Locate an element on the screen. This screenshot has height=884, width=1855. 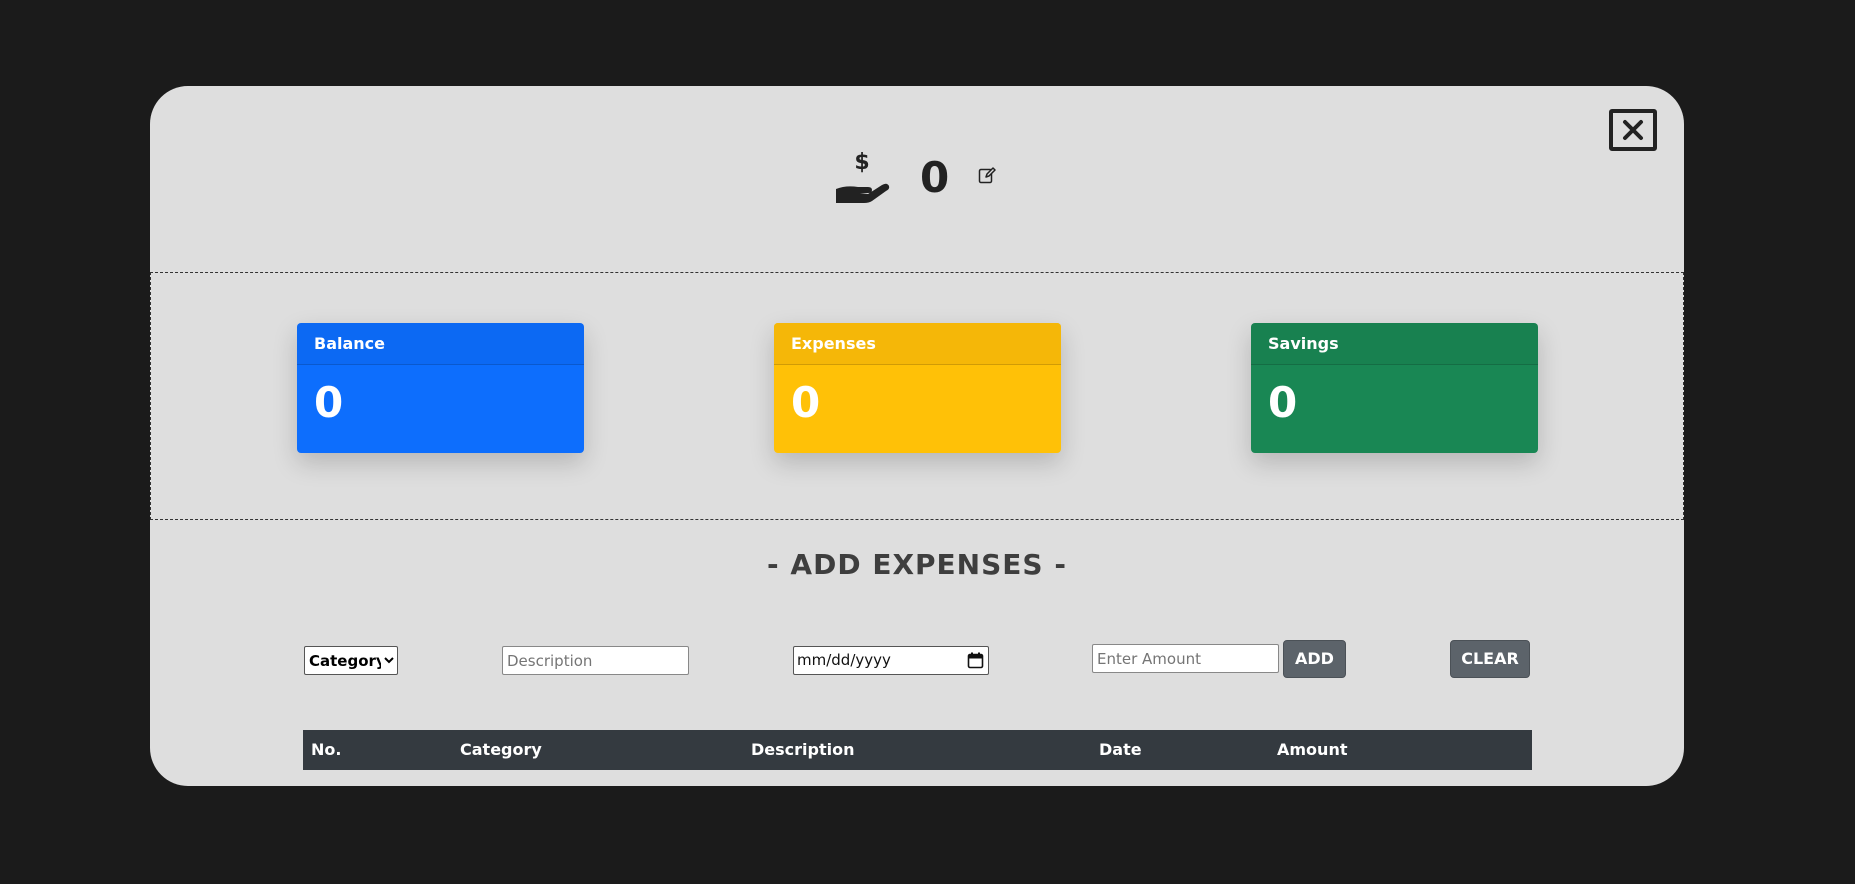
description-input is located at coordinates (595, 660).